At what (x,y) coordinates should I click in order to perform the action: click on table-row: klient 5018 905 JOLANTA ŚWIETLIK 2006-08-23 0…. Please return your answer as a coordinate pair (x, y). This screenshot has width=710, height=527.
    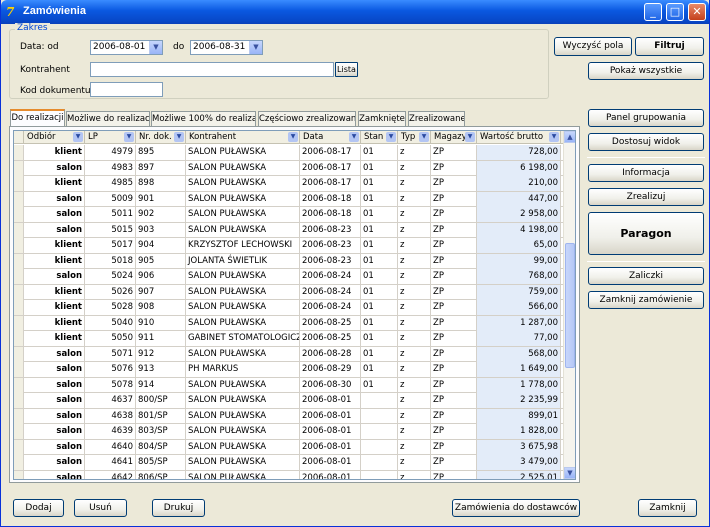
    Looking at the image, I should click on (294, 261).